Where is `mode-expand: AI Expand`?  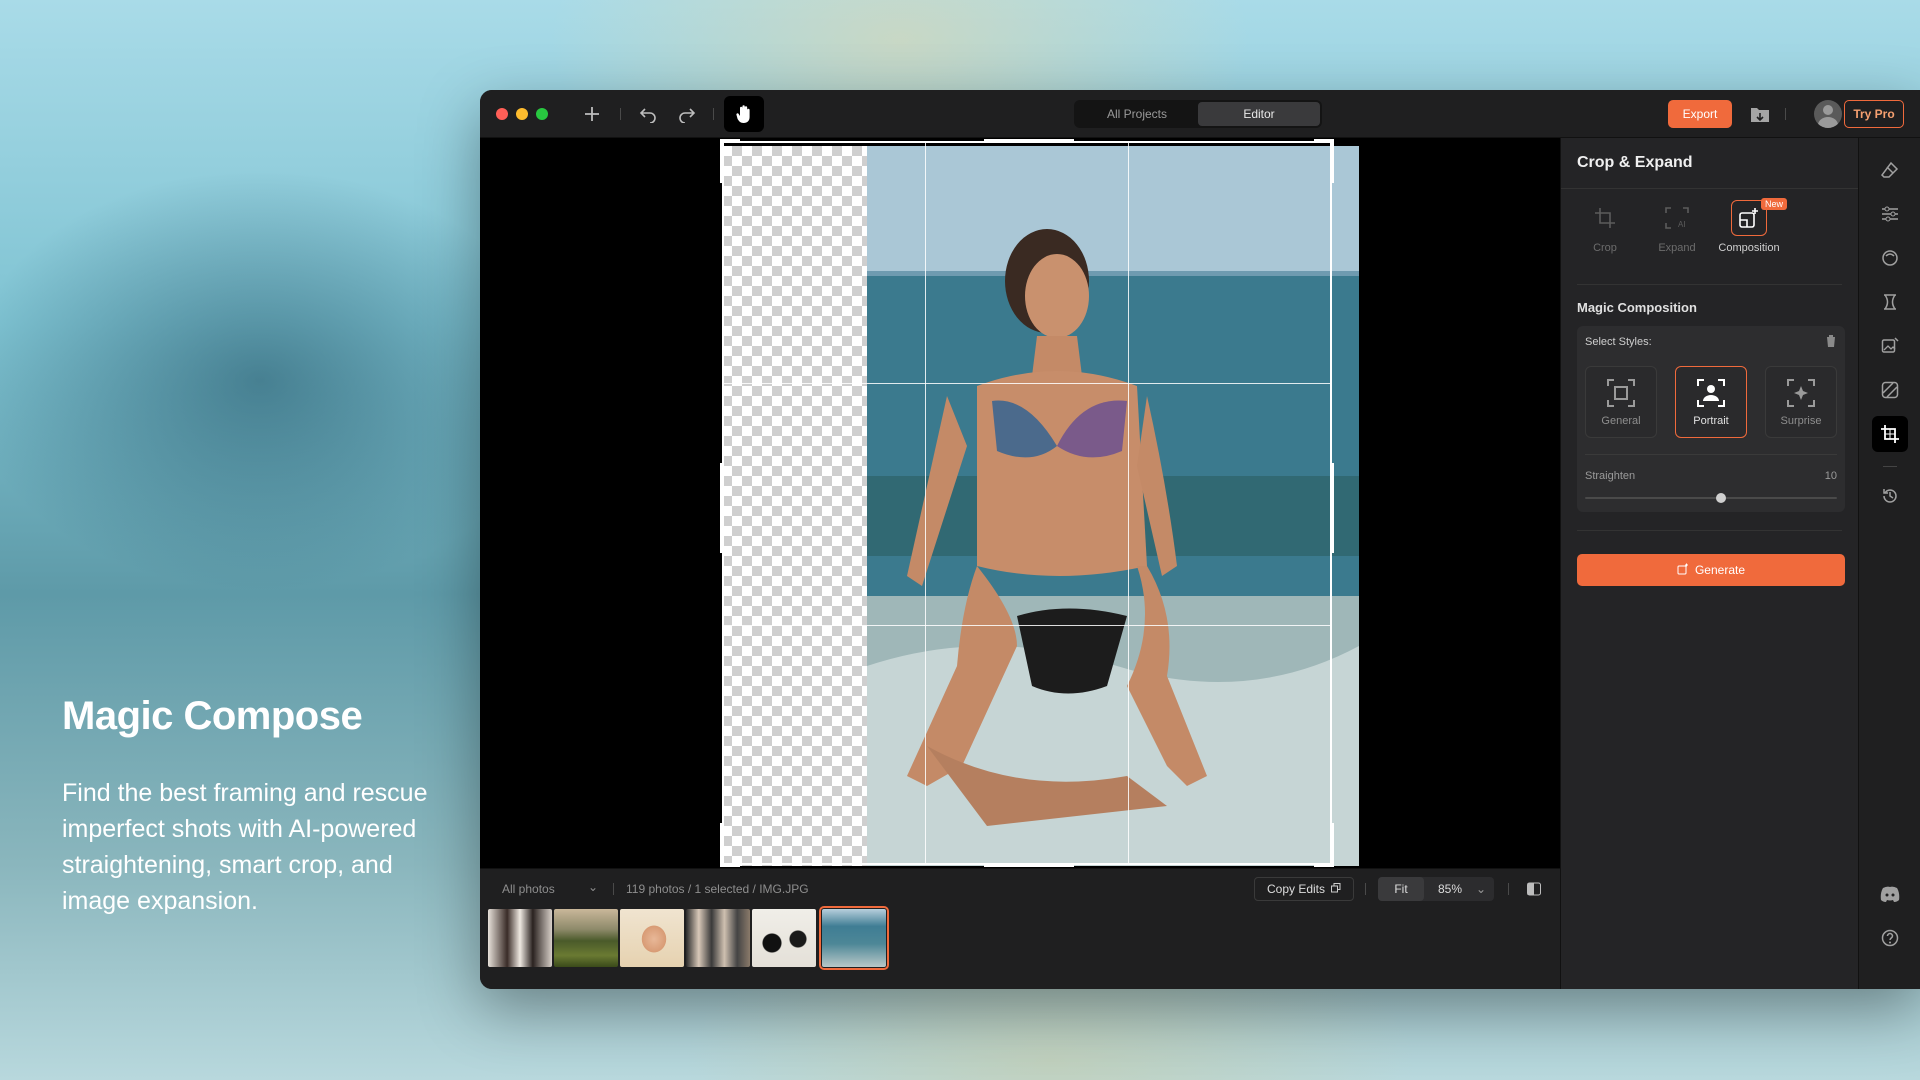
mode-expand: AI Expand is located at coordinates (1677, 227).